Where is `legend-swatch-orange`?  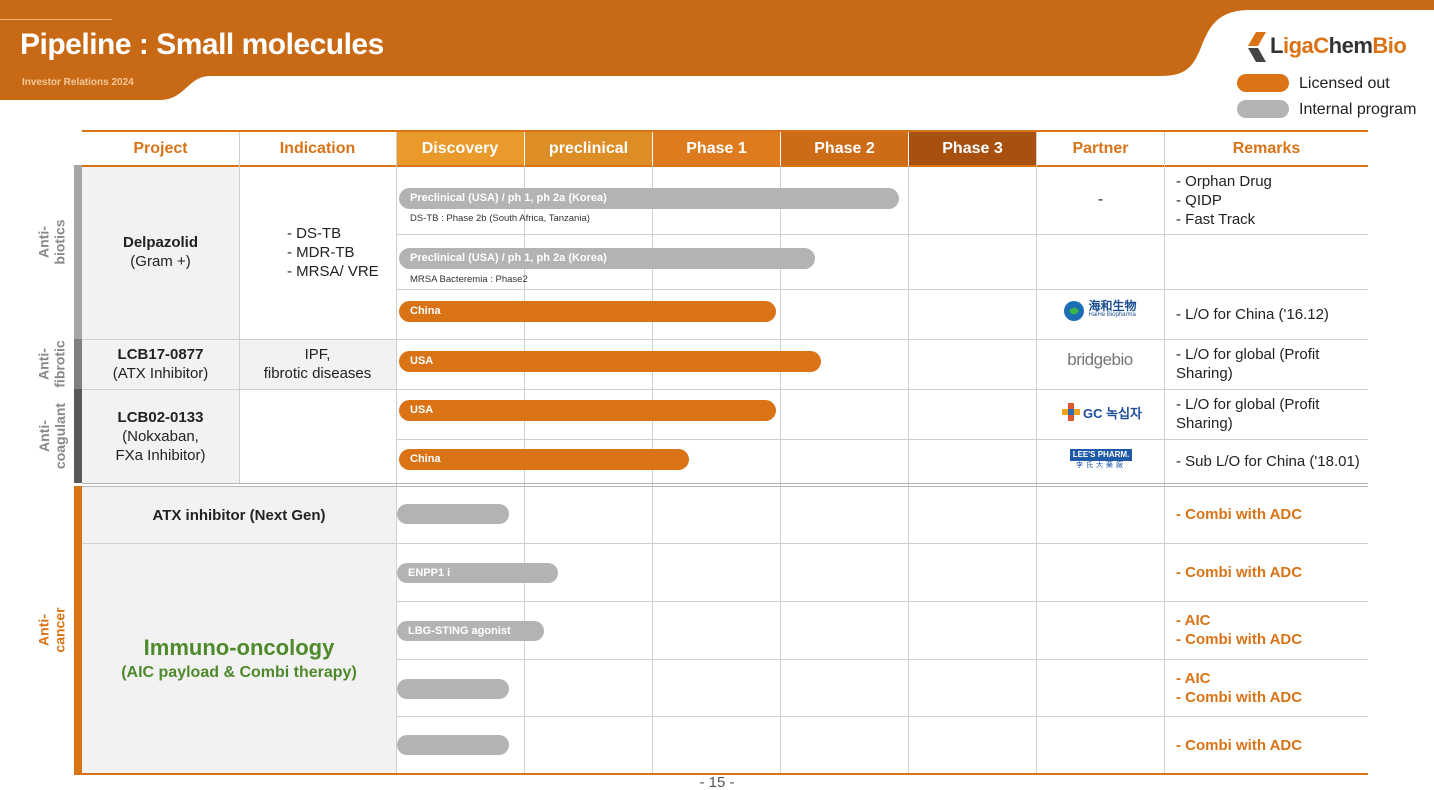
legend-swatch-orange is located at coordinates (1263, 83).